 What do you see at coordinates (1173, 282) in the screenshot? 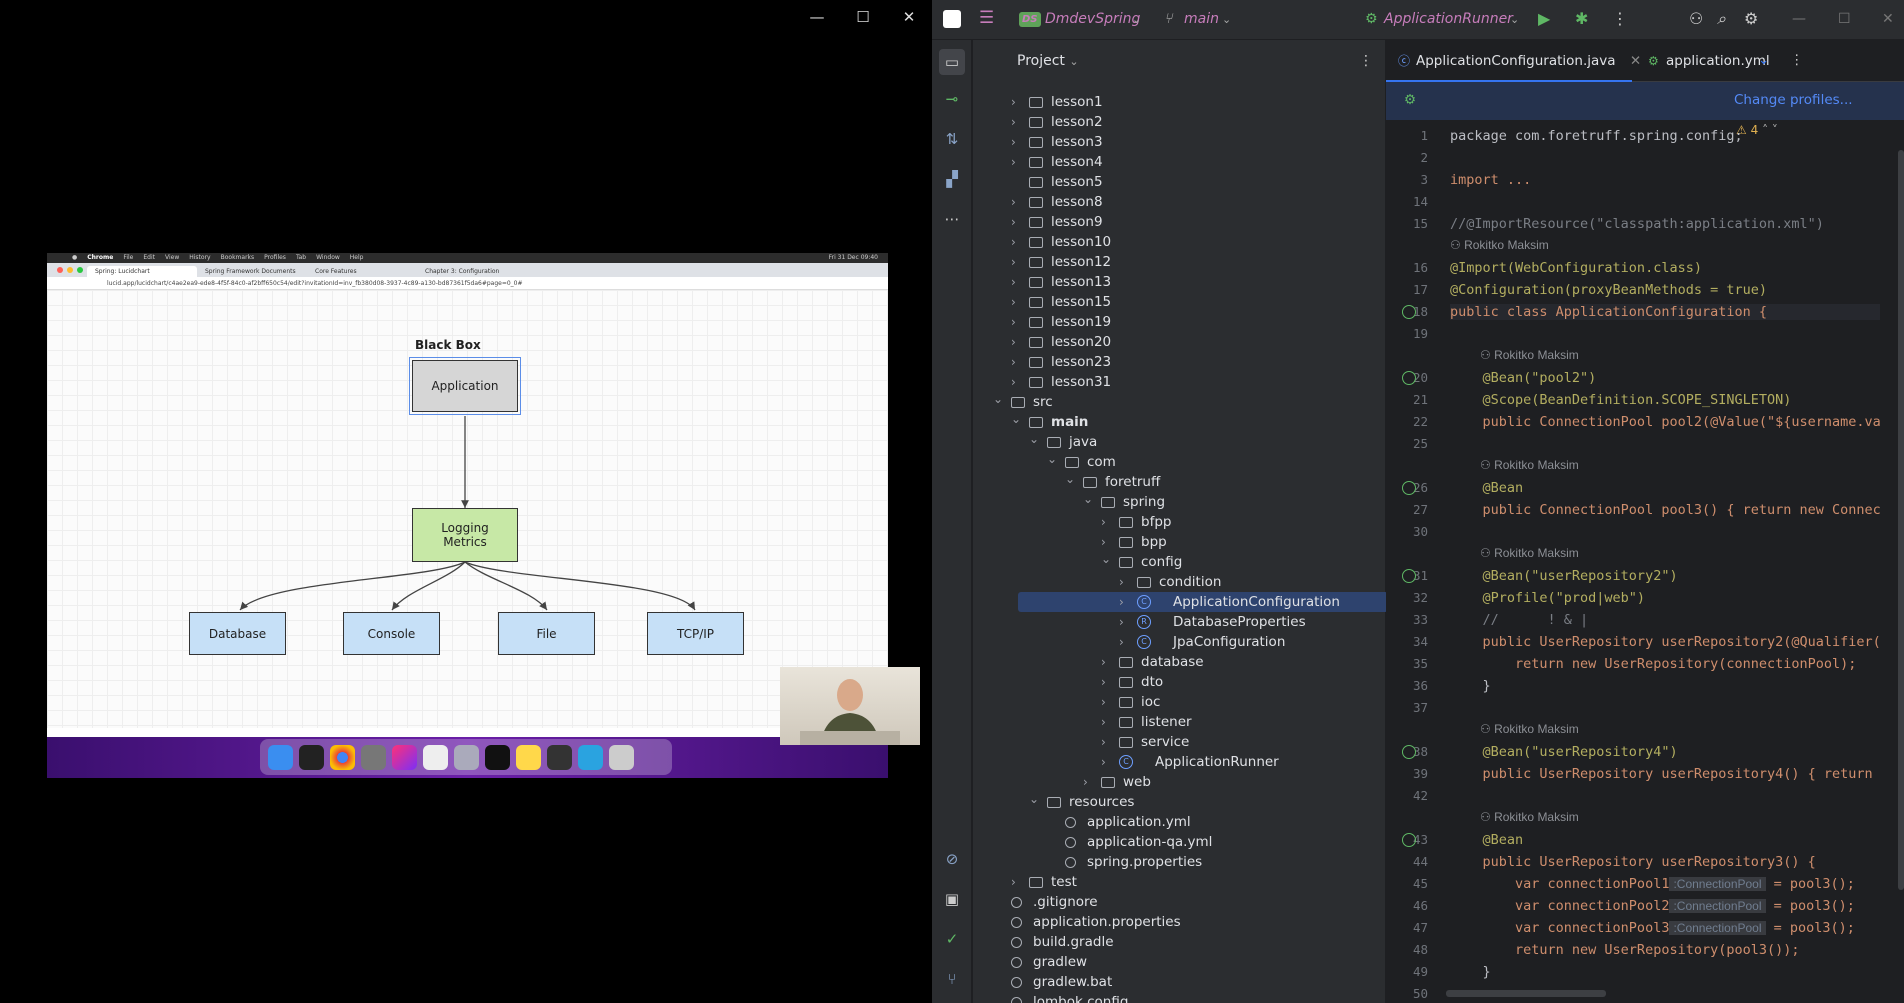
I see `tree-item: › lesson13` at bounding box center [1173, 282].